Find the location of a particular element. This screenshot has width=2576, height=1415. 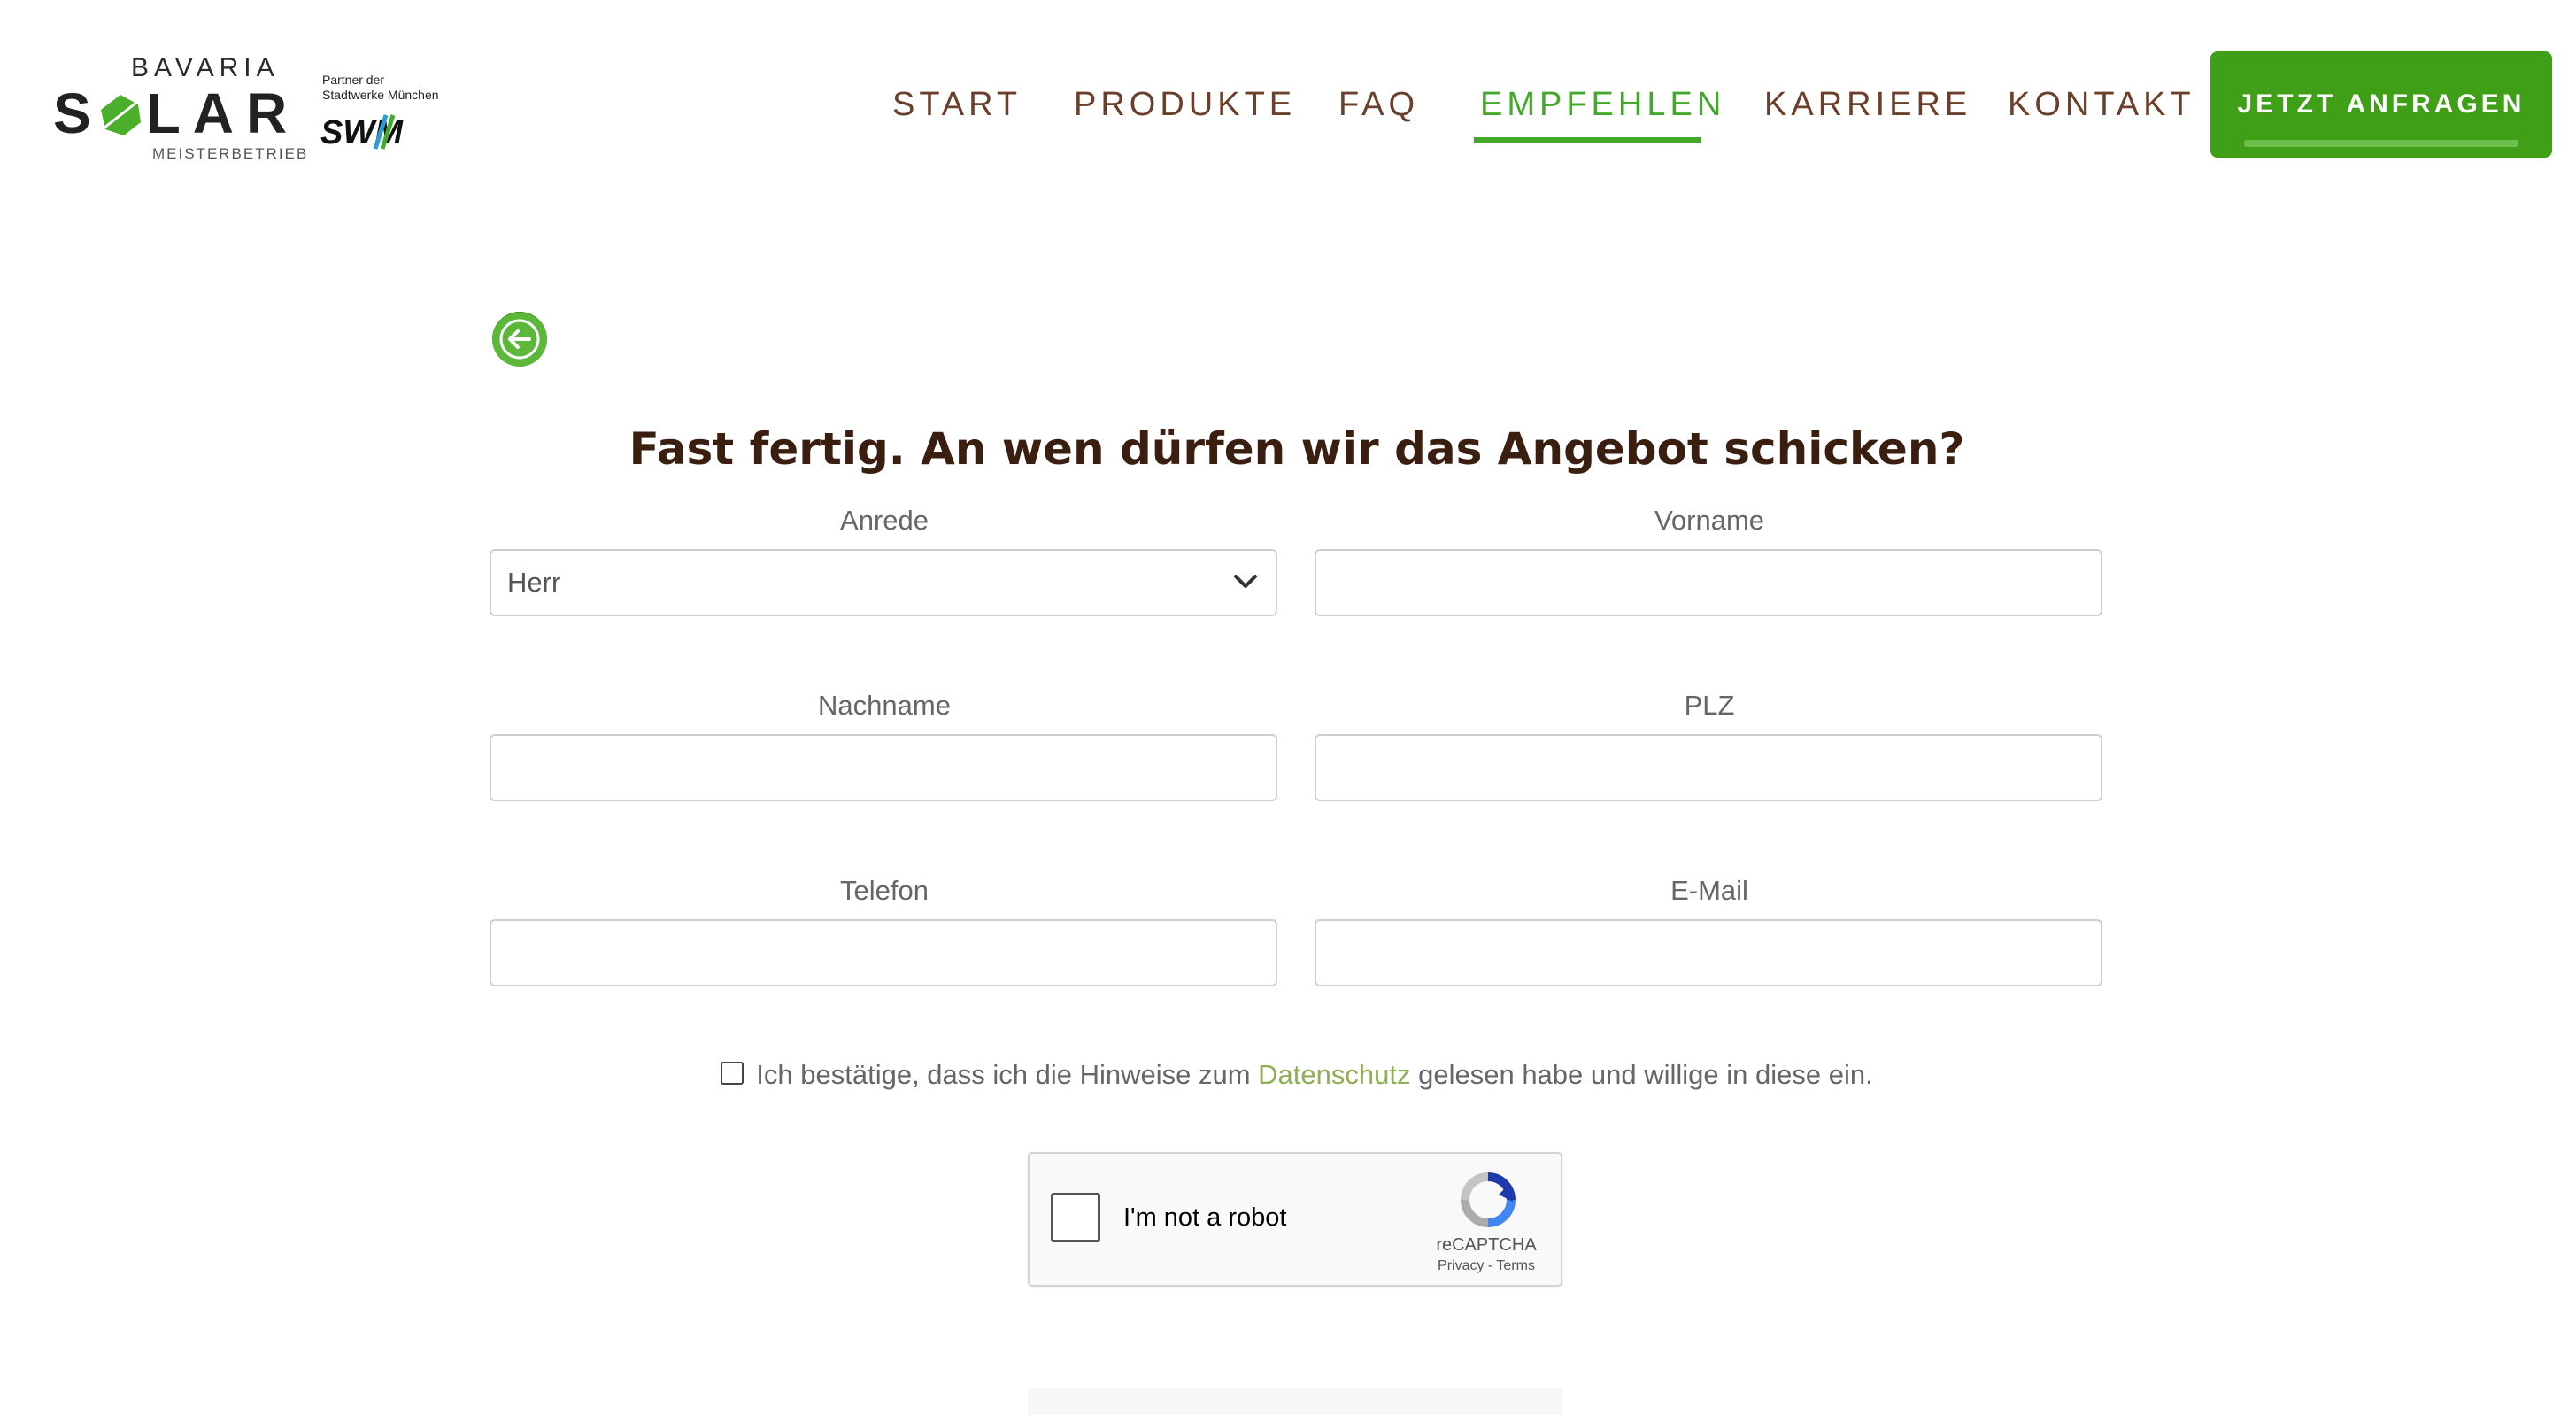

vorname-label: Vorname is located at coordinates (1709, 520).